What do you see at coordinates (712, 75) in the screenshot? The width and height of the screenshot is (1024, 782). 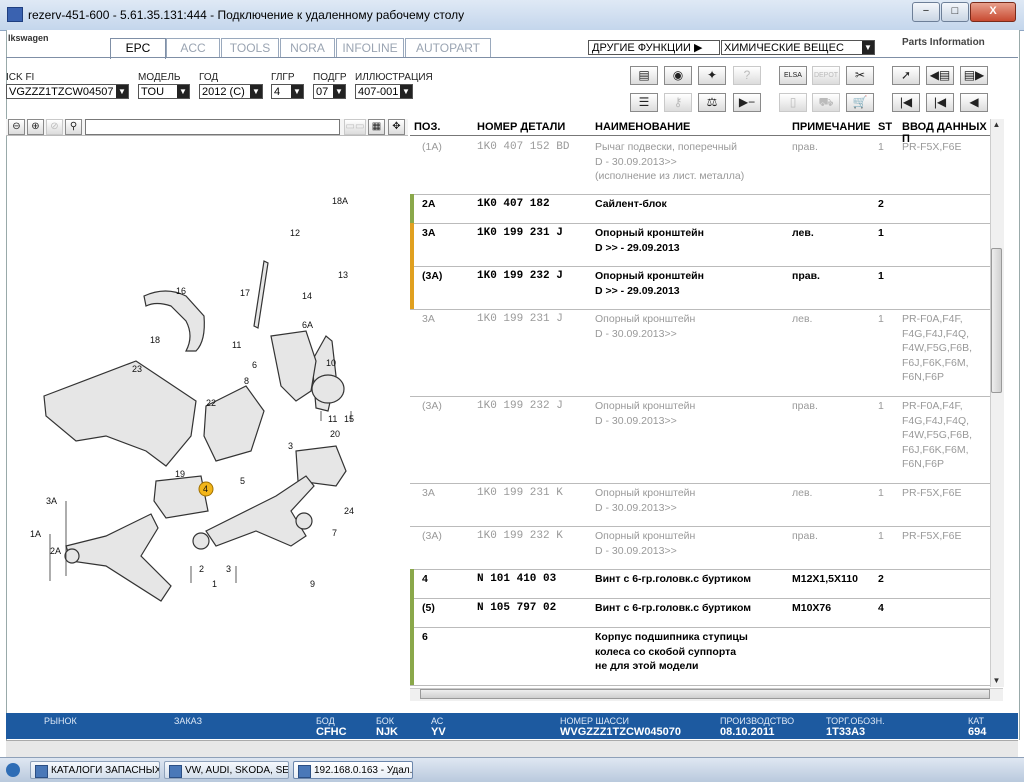 I see `parts-icon: ✦` at bounding box center [712, 75].